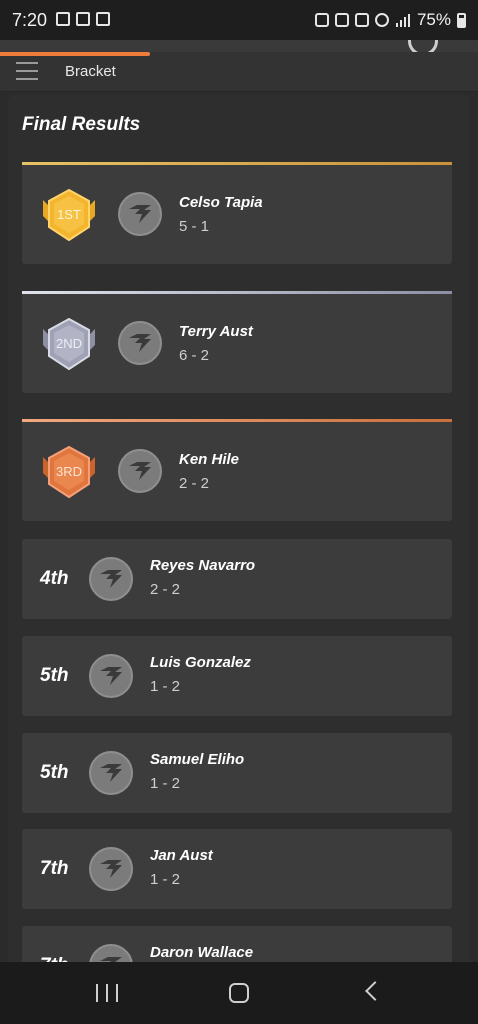 The height and width of the screenshot is (1024, 478). Describe the element at coordinates (63, 19) in the screenshot. I see `image-icon` at that location.